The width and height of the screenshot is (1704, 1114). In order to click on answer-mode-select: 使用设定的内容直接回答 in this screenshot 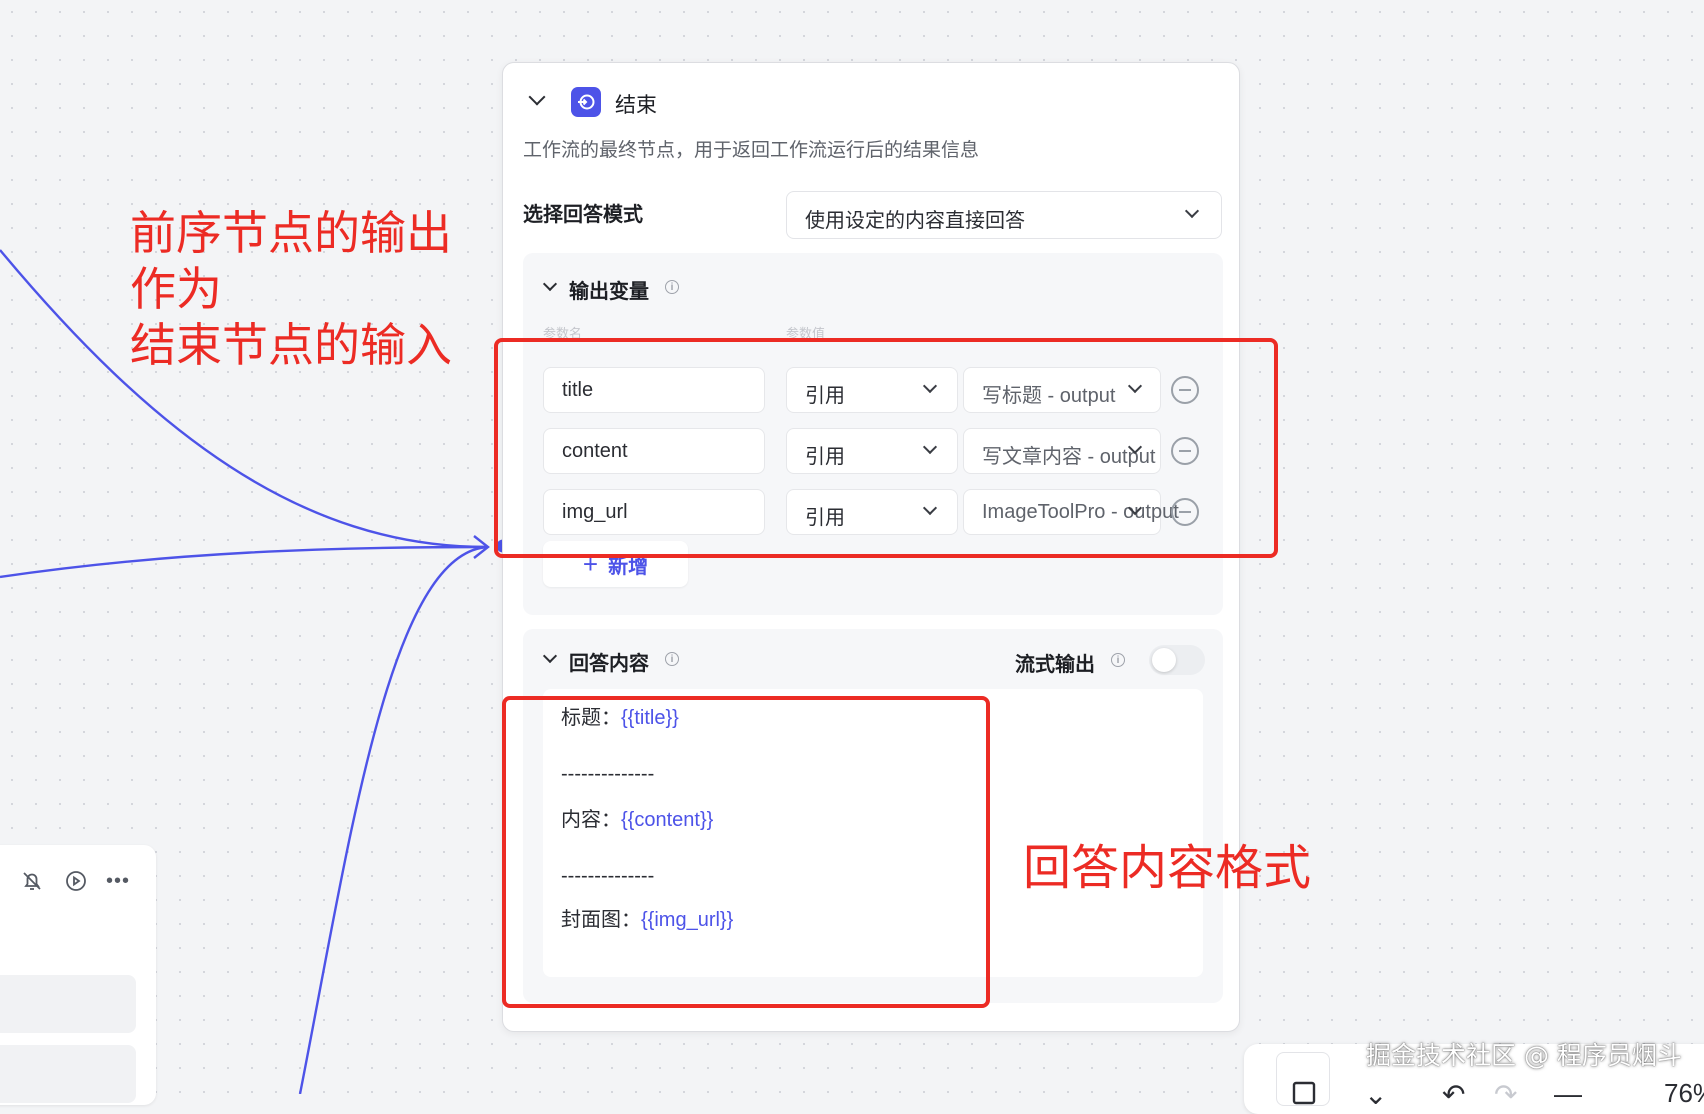, I will do `click(1004, 215)`.